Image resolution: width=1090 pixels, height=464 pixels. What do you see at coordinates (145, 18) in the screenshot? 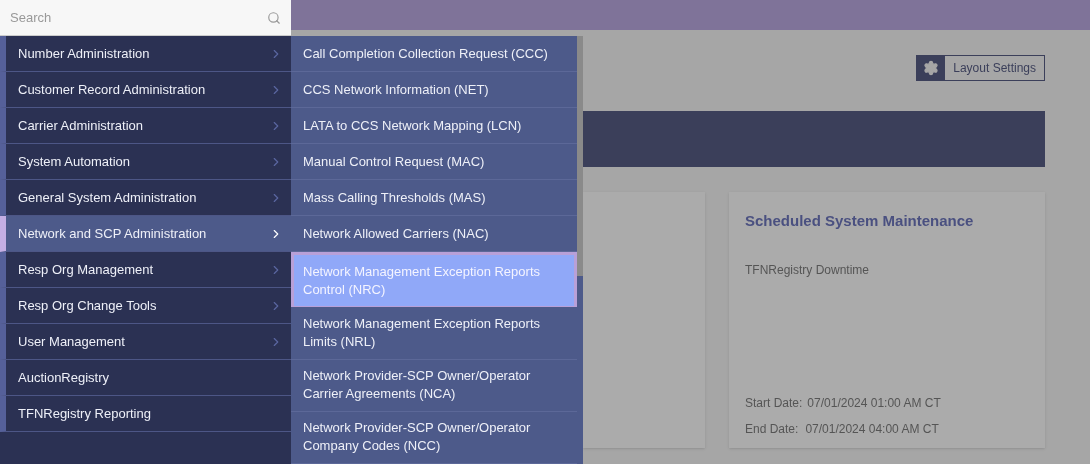
I see `search-field: Search` at bounding box center [145, 18].